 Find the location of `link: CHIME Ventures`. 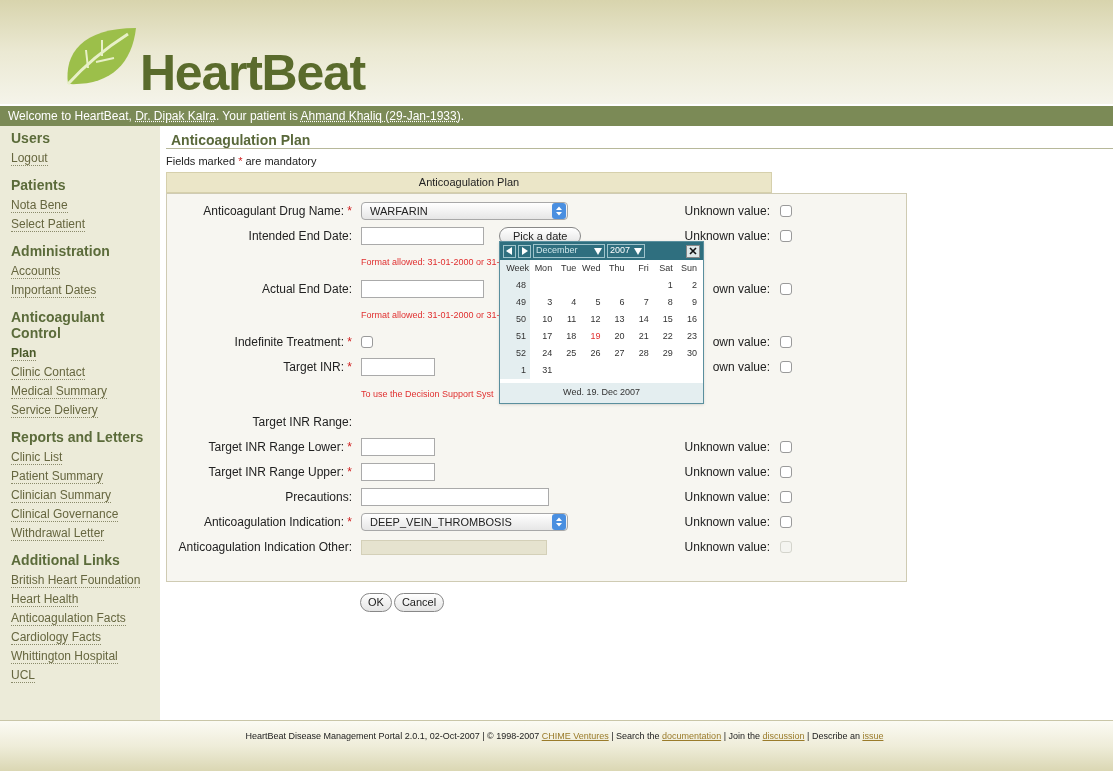

link: CHIME Ventures is located at coordinates (575, 736).